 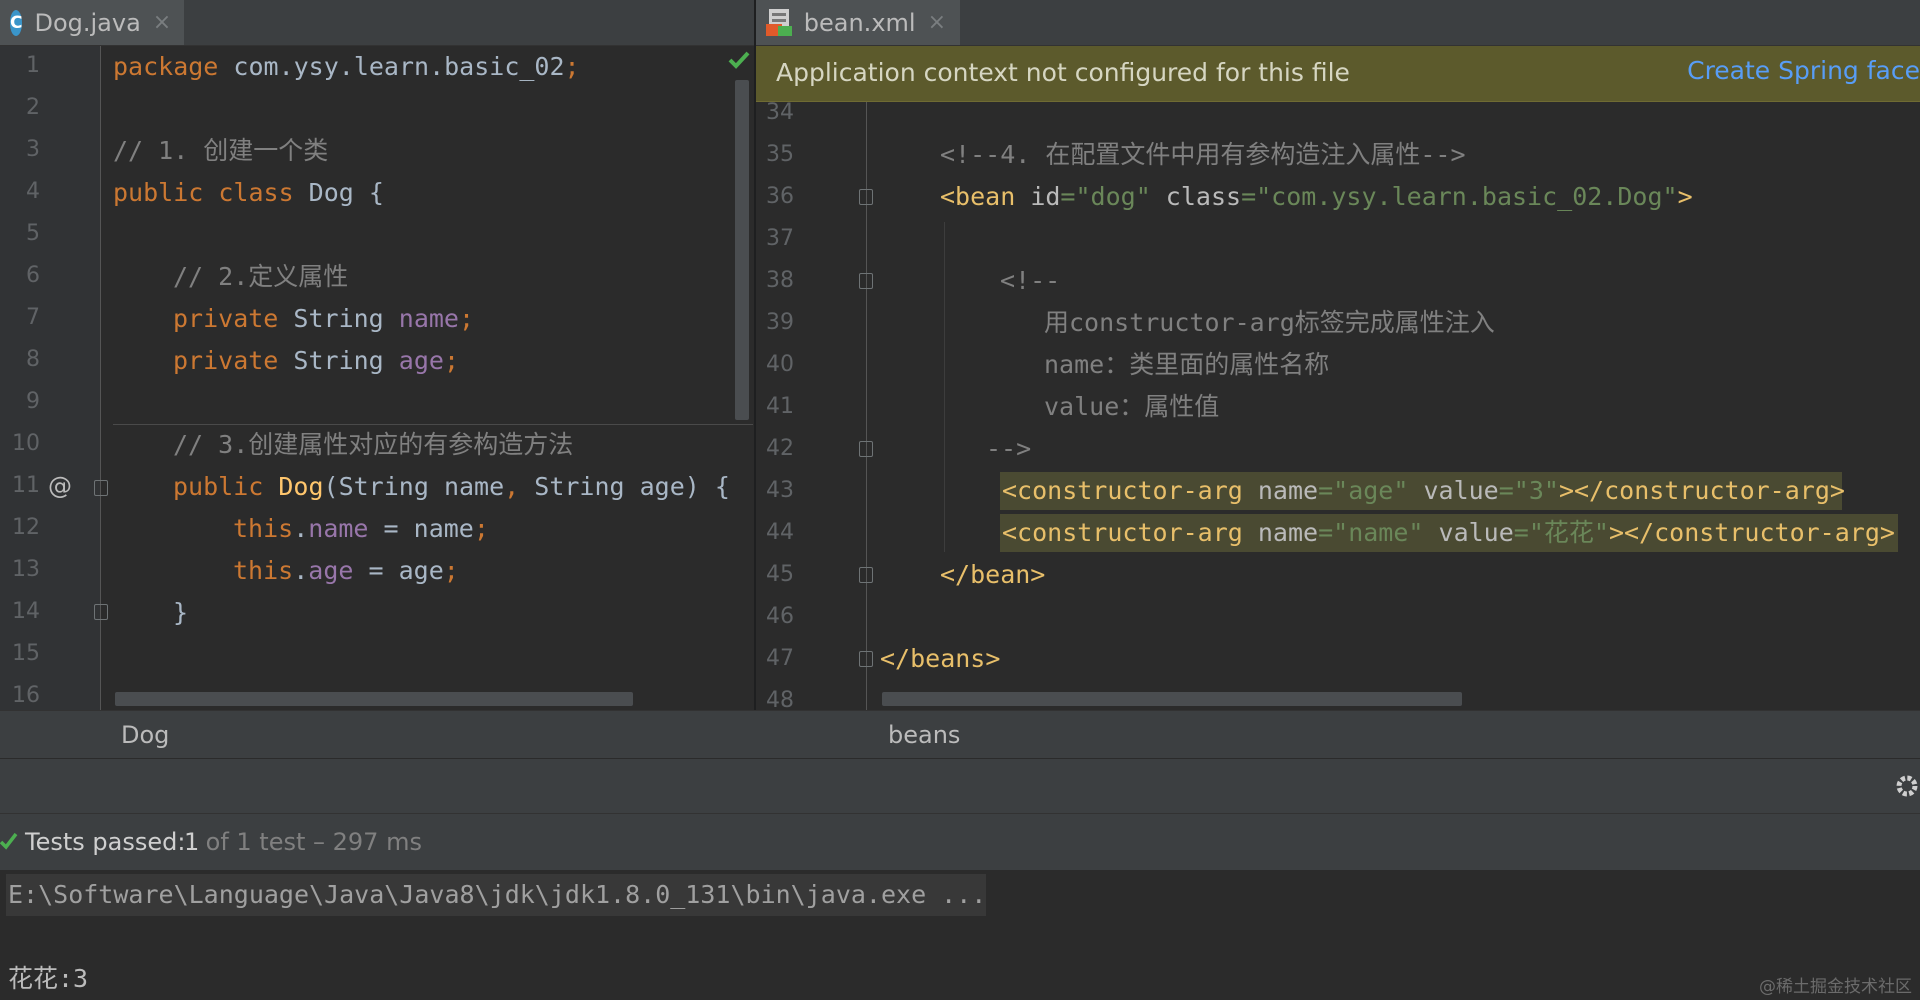 I want to click on line-number: 34, so click(x=780, y=112).